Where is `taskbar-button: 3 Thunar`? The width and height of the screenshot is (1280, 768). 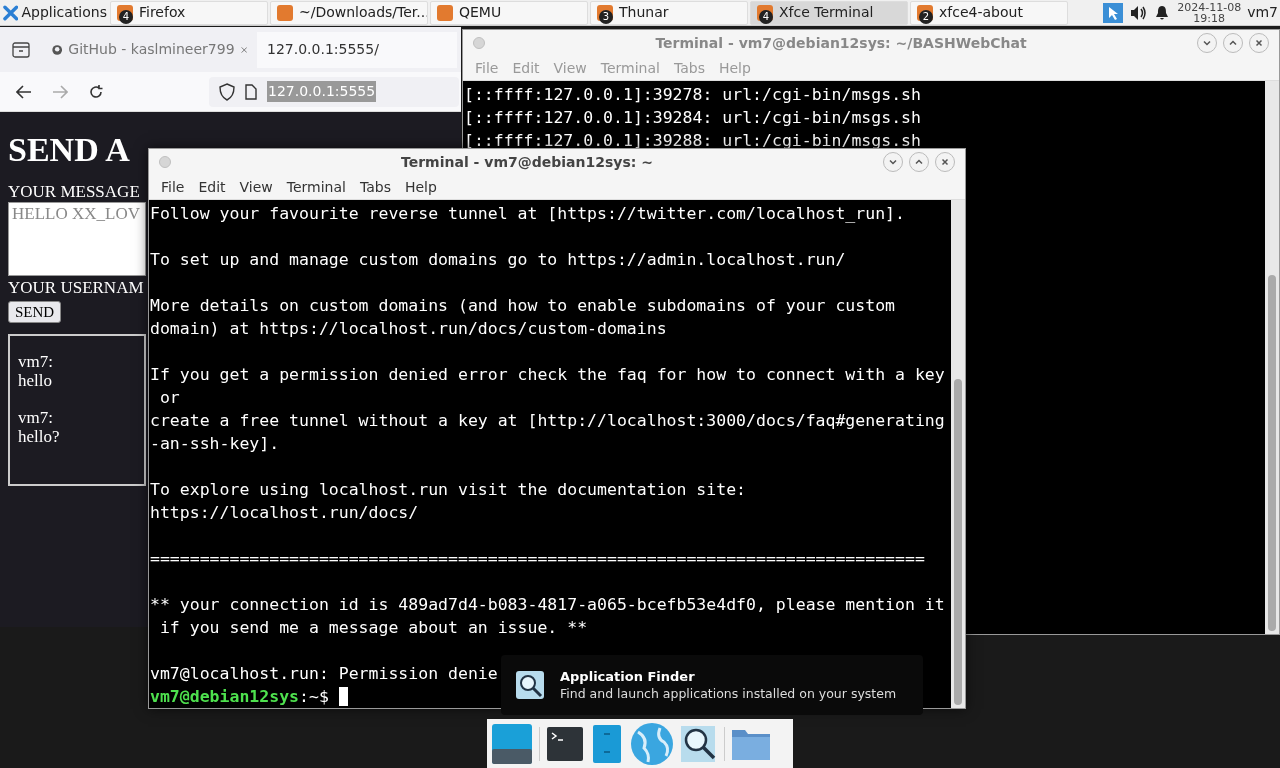
taskbar-button: 3 Thunar is located at coordinates (669, 12).